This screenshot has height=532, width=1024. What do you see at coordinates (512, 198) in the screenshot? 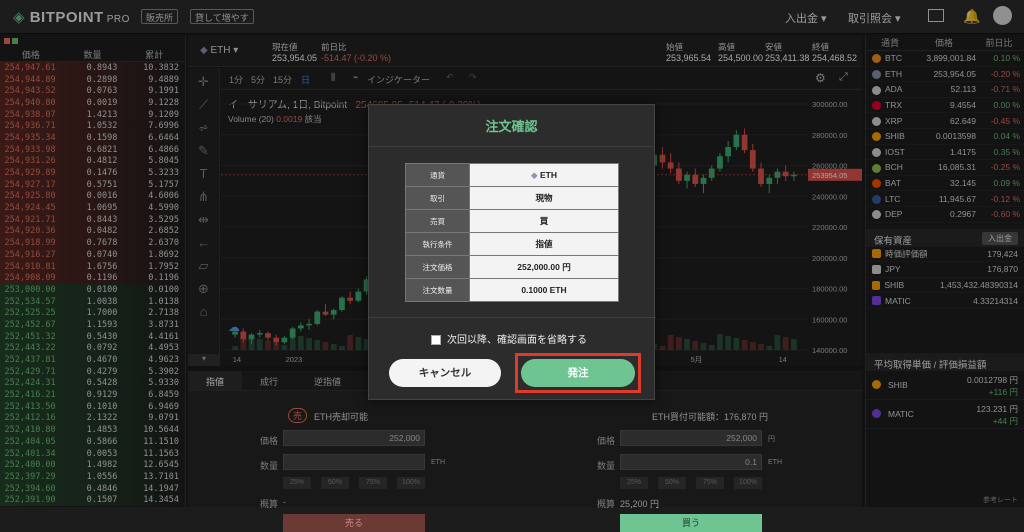
I see `row-trade: 取引 現物` at bounding box center [512, 198].